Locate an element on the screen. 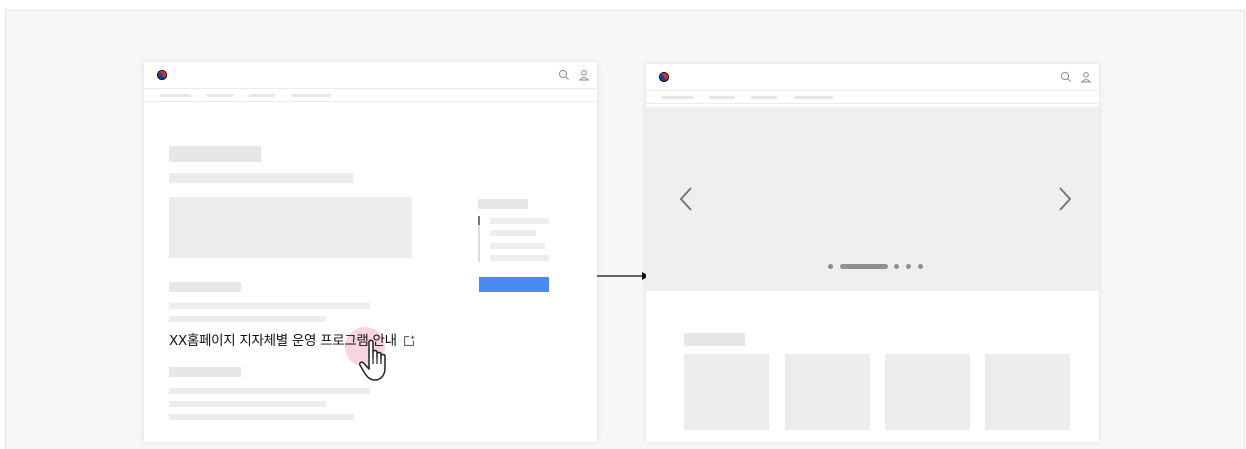 The height and width of the screenshot is (449, 1246). page-title-placeholder is located at coordinates (215, 154).